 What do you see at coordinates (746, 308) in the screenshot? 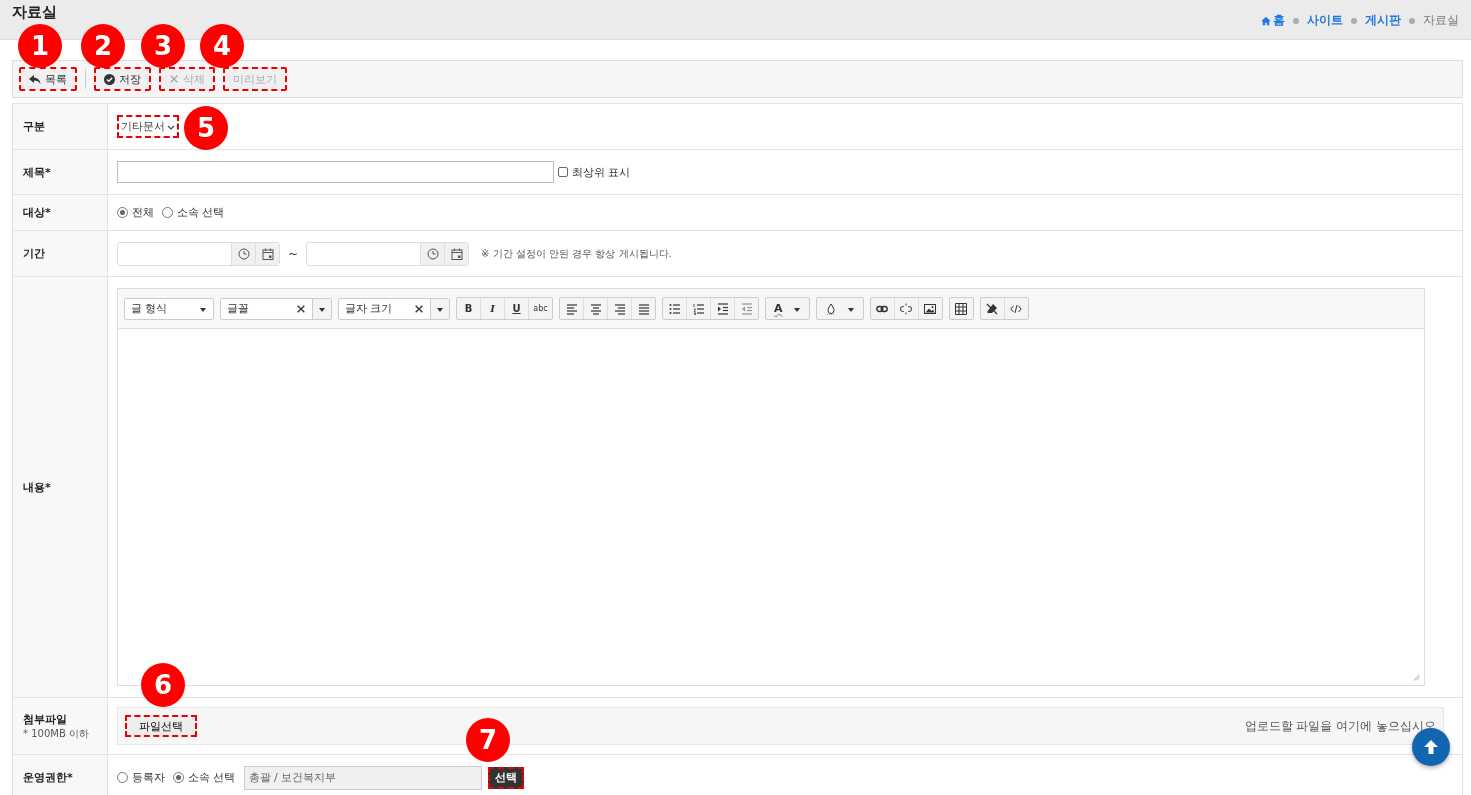
I see `outdent-icon` at bounding box center [746, 308].